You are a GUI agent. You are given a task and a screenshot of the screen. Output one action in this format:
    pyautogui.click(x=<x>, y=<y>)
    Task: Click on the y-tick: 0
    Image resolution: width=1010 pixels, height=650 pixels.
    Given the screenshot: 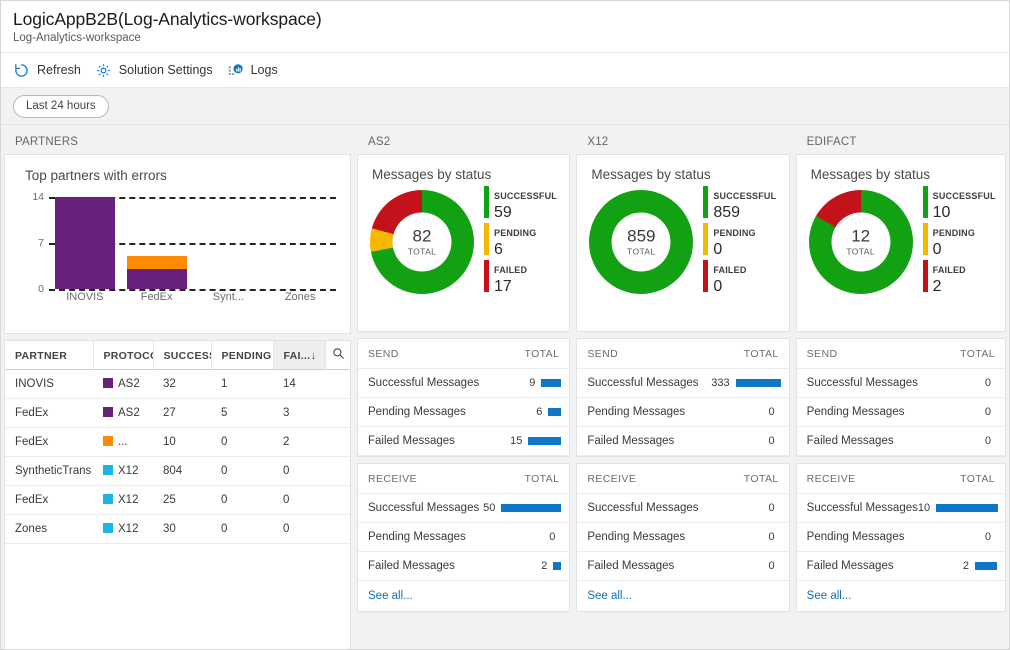 What is the action you would take?
    pyautogui.click(x=41, y=289)
    